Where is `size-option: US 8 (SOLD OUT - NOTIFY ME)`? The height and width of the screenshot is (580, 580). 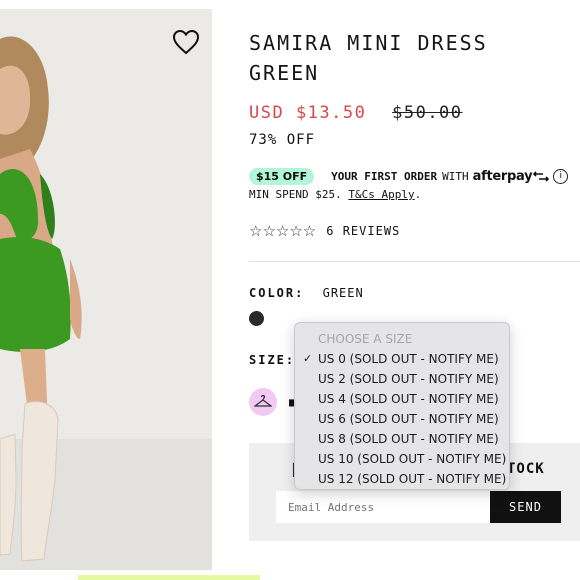 size-option: US 8 (SOLD OUT - NOTIFY ME) is located at coordinates (402, 439).